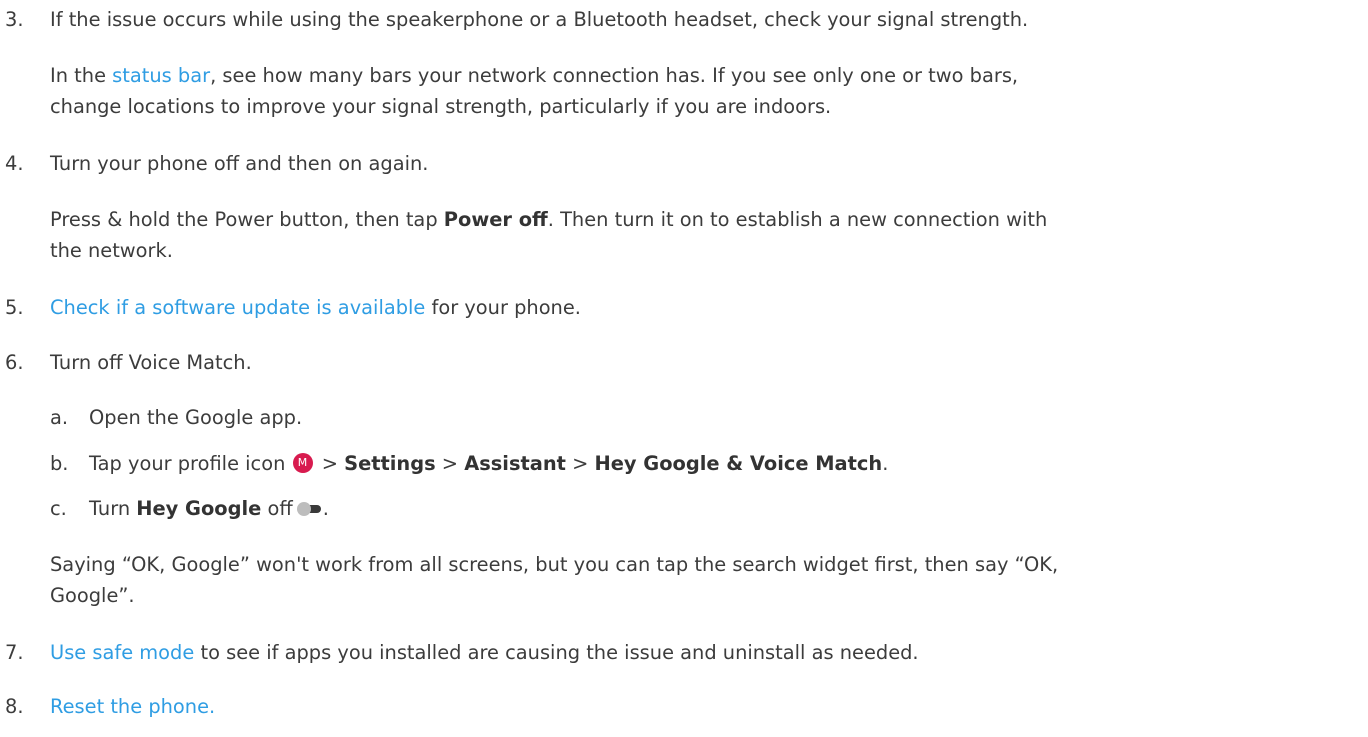 This screenshot has width=1368, height=737. Describe the element at coordinates (59, 417) in the screenshot. I see `substep-letter: a.` at that location.